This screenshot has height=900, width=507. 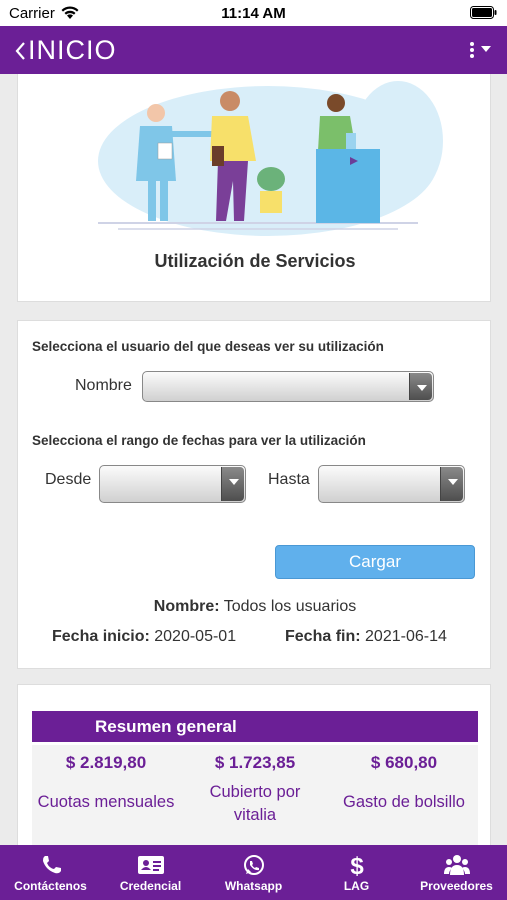 What do you see at coordinates (166, 726) in the screenshot?
I see `summary-title: Resumen general` at bounding box center [166, 726].